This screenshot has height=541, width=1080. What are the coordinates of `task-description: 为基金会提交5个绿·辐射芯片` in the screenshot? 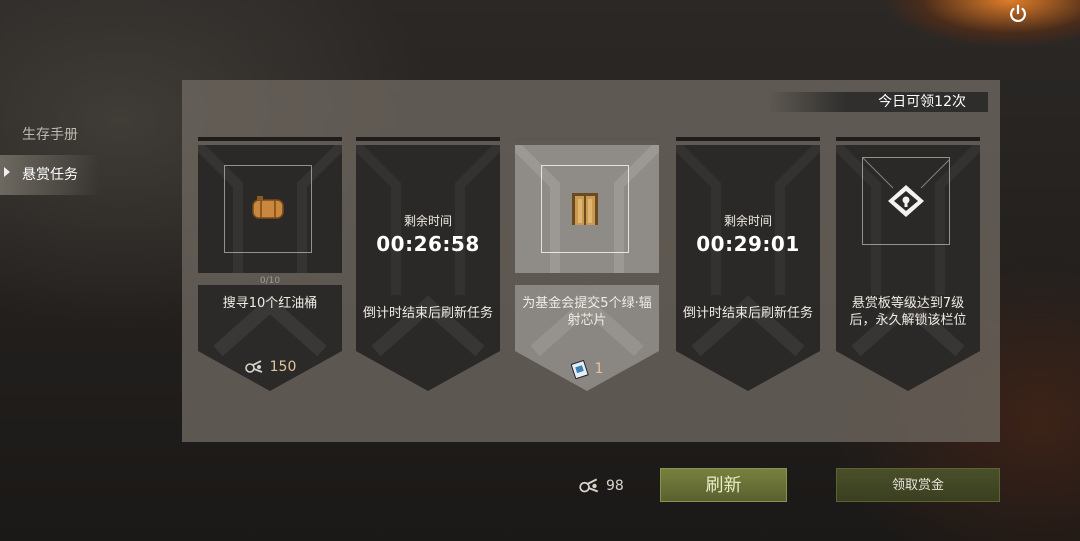 It's located at (587, 312).